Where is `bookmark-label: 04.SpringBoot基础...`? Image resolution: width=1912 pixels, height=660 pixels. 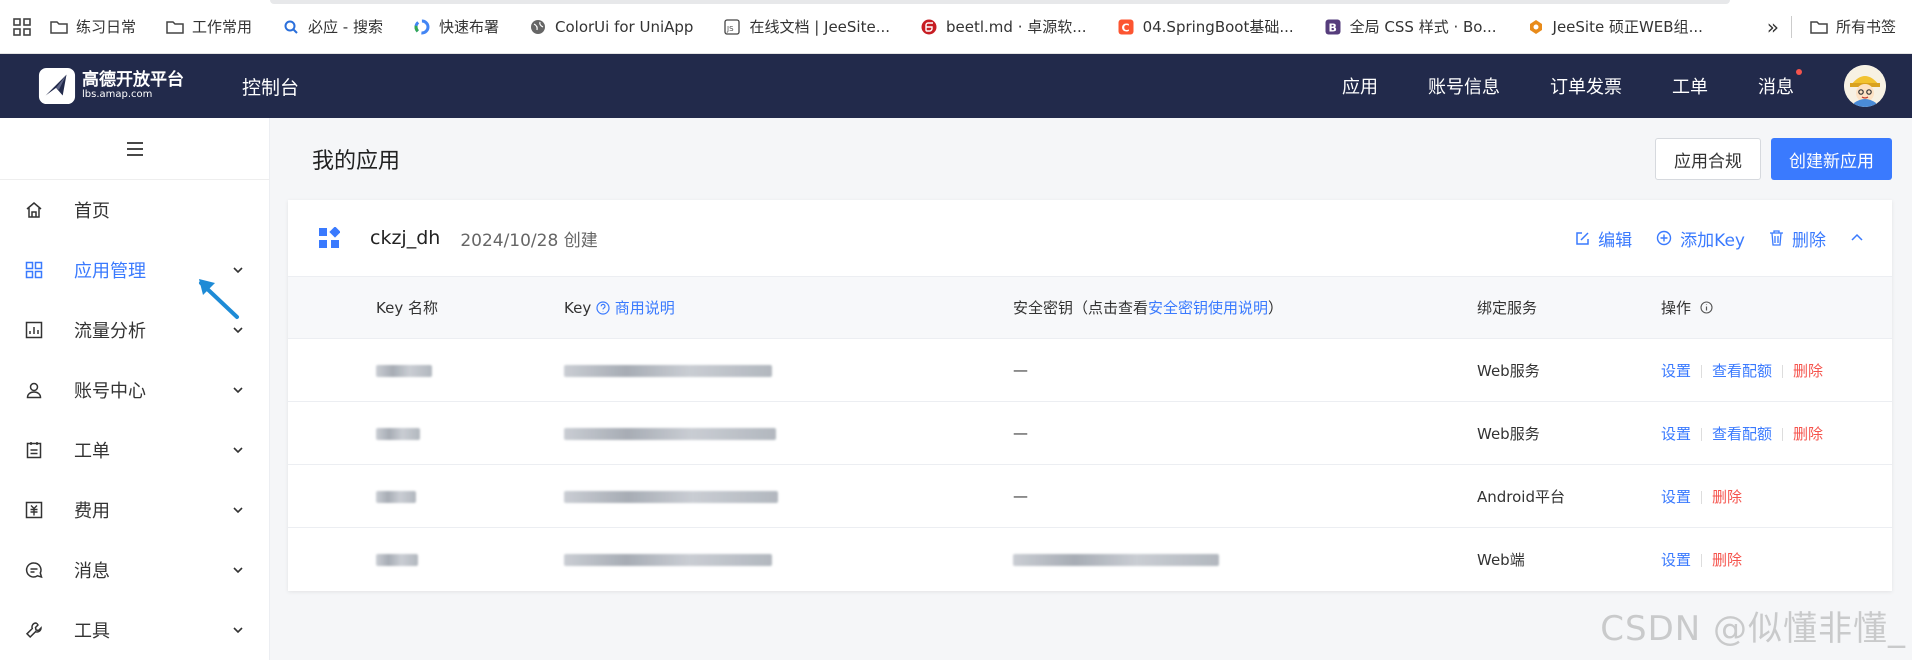
bookmark-label: 04.SpringBoot基础... is located at coordinates (1218, 27).